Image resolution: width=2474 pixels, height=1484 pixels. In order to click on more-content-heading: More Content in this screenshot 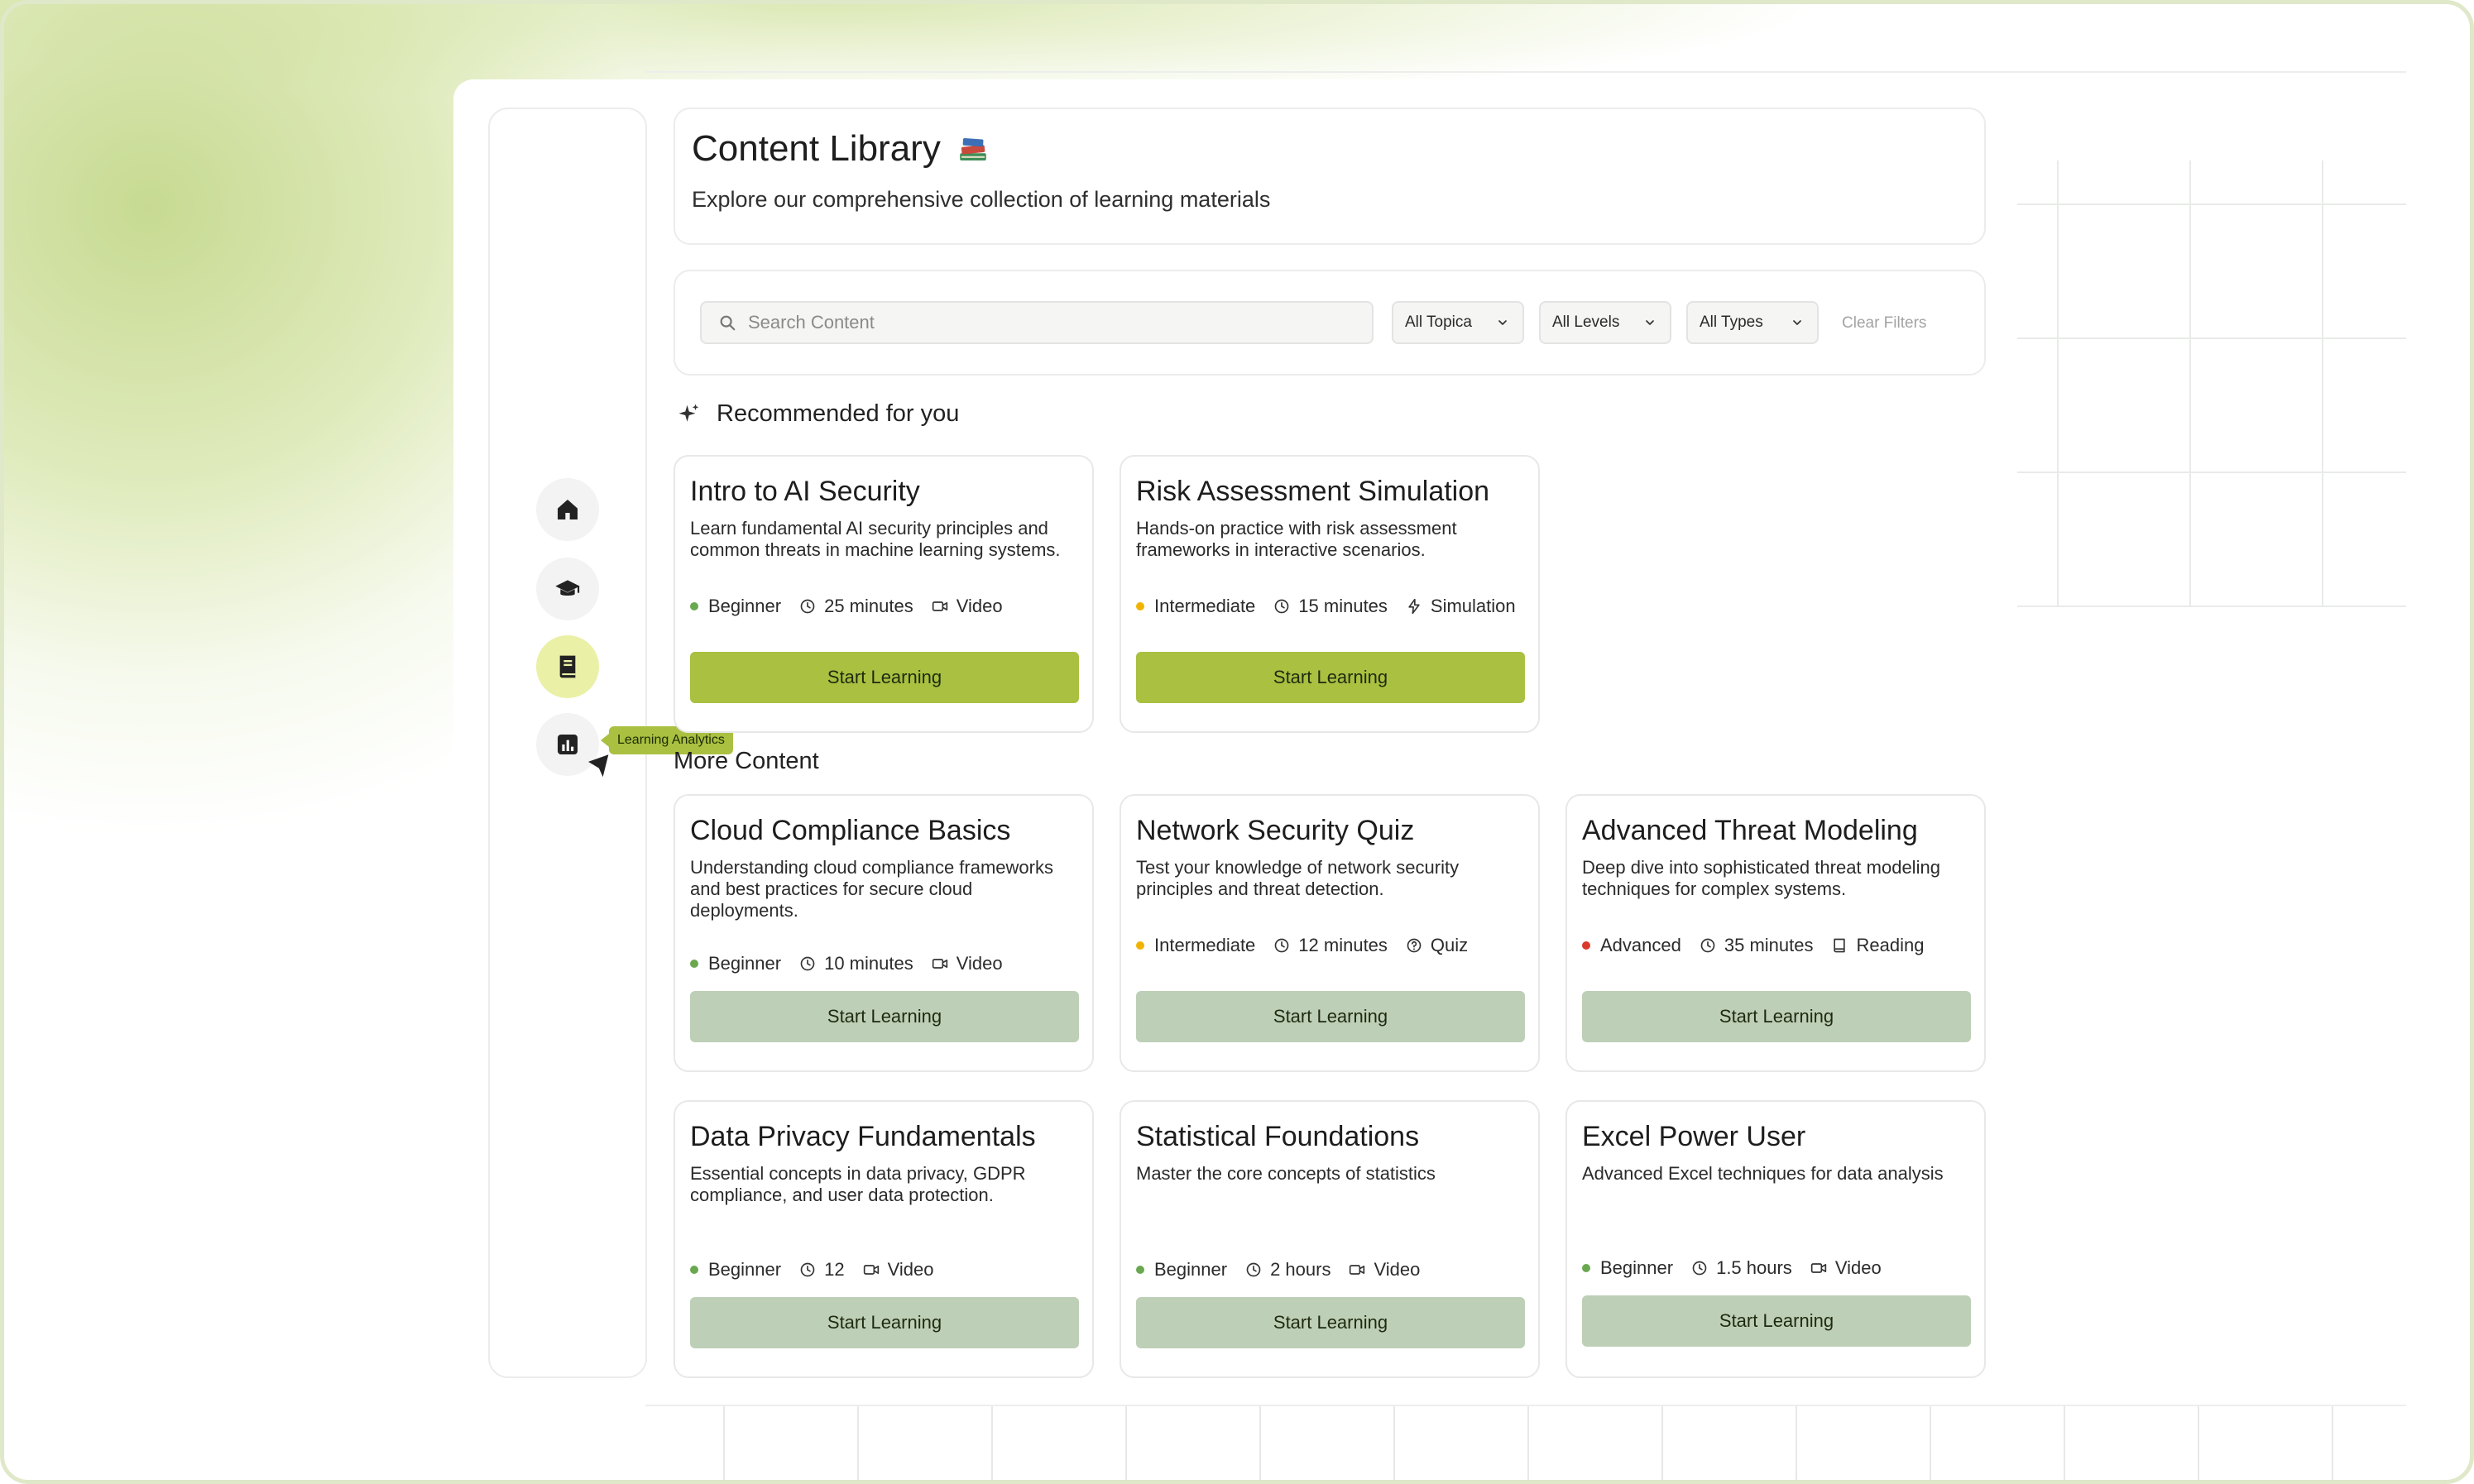, I will do `click(747, 761)`.